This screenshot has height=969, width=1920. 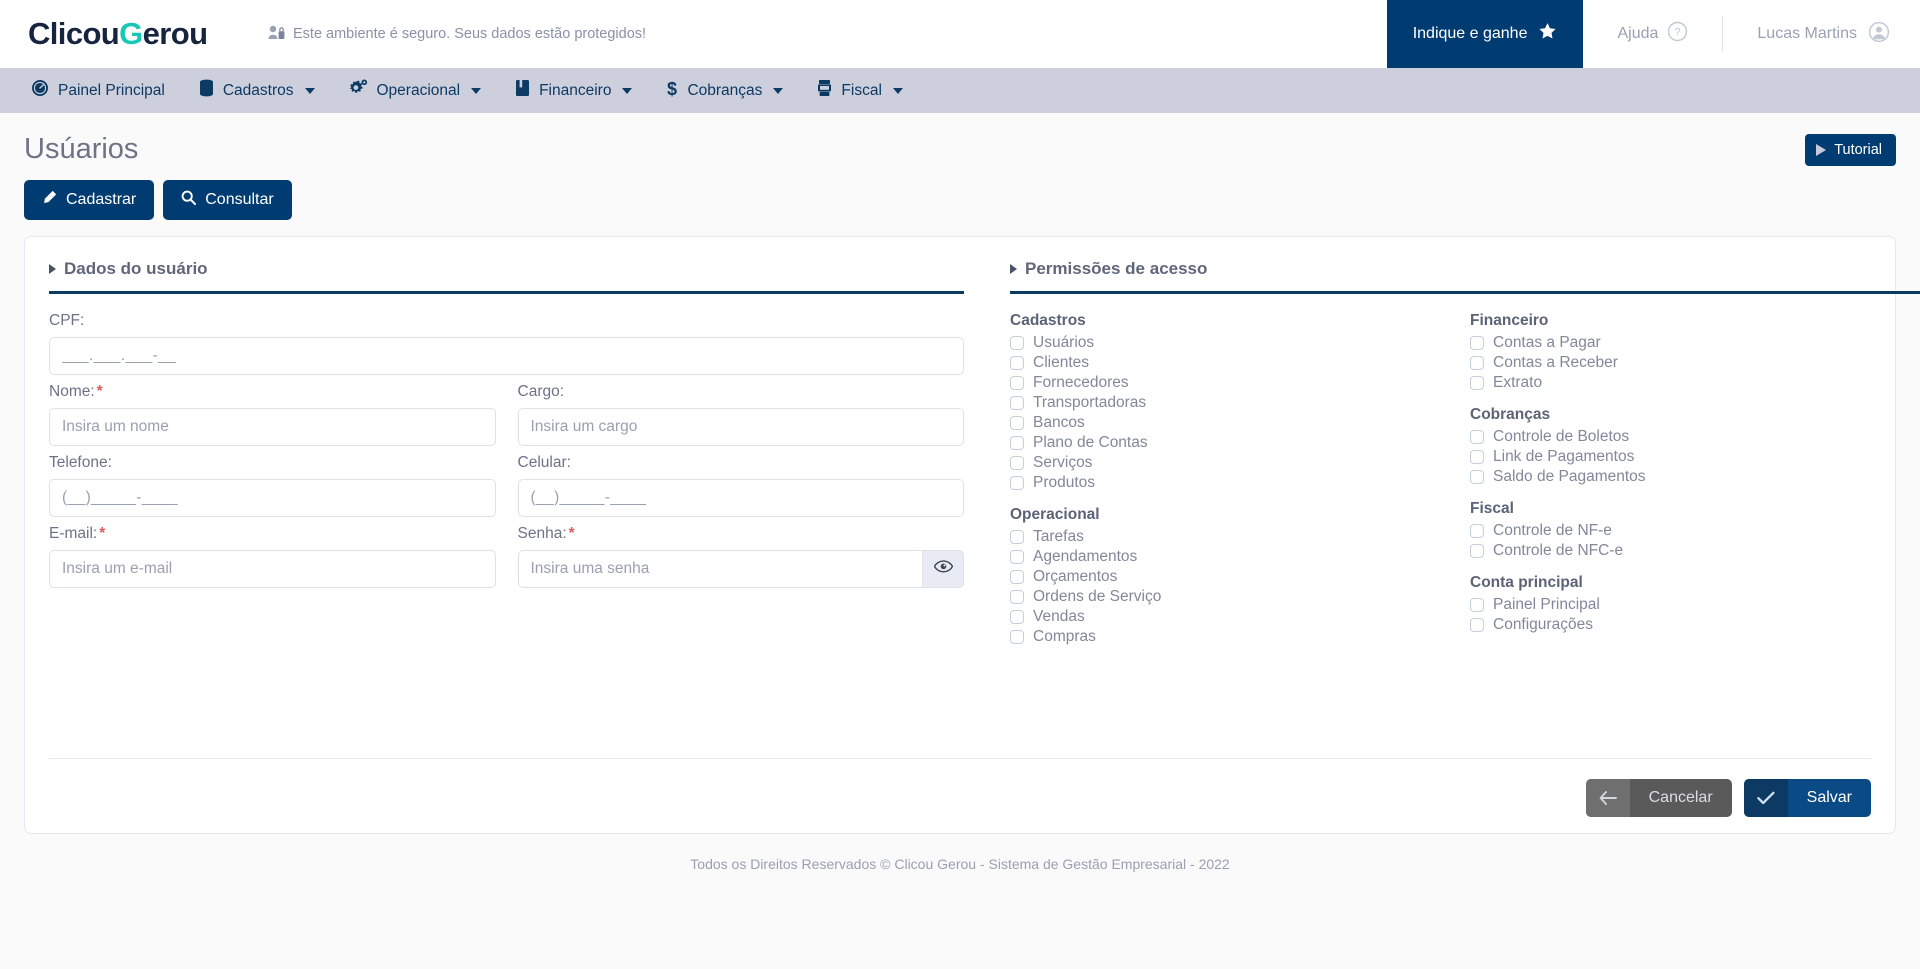 I want to click on permission-contas-a-pagar: Contas a Pagar, so click(x=1695, y=343).